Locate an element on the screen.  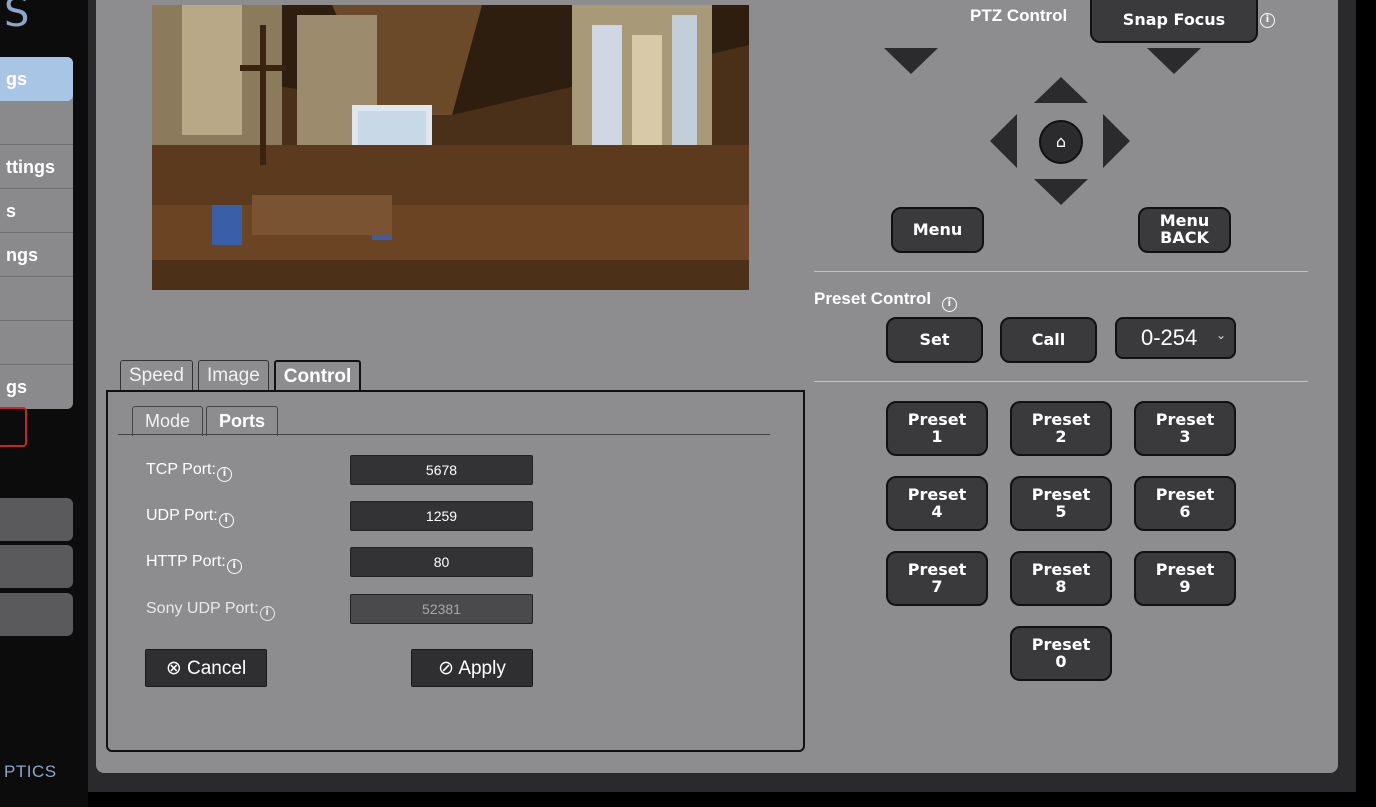
sidebar-item-4: s is located at coordinates (36, 211).